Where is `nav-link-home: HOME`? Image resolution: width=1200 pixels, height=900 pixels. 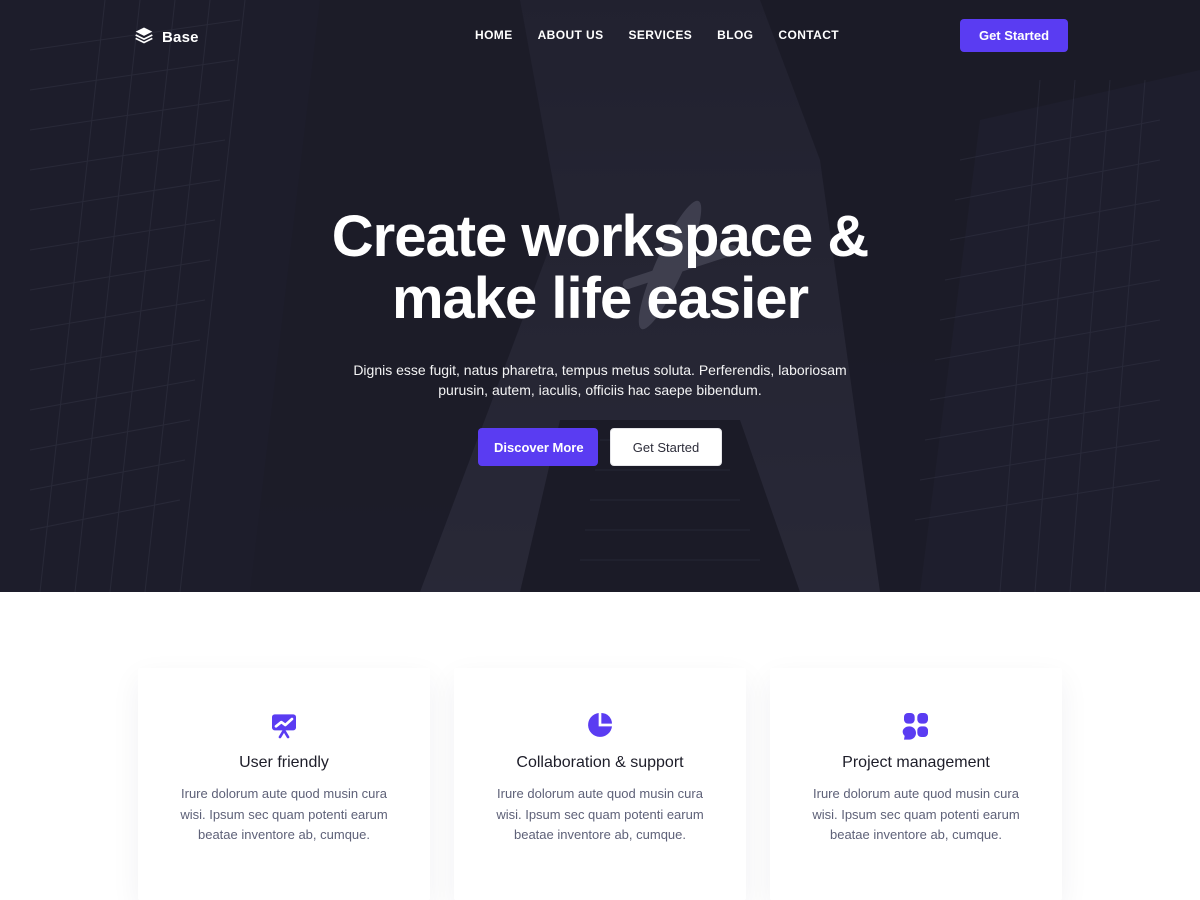
nav-link-home: HOME is located at coordinates (494, 35).